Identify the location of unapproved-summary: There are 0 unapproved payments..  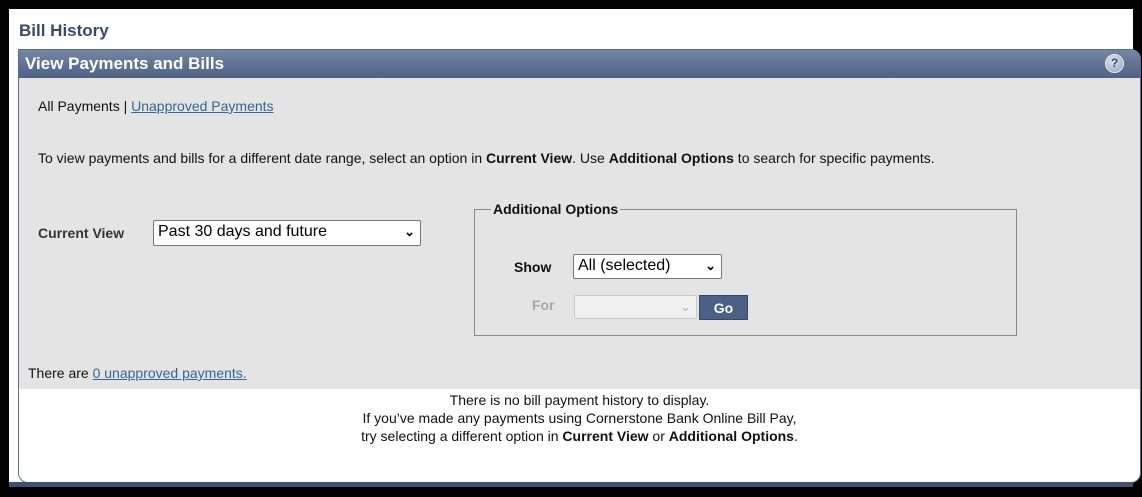
(137, 373).